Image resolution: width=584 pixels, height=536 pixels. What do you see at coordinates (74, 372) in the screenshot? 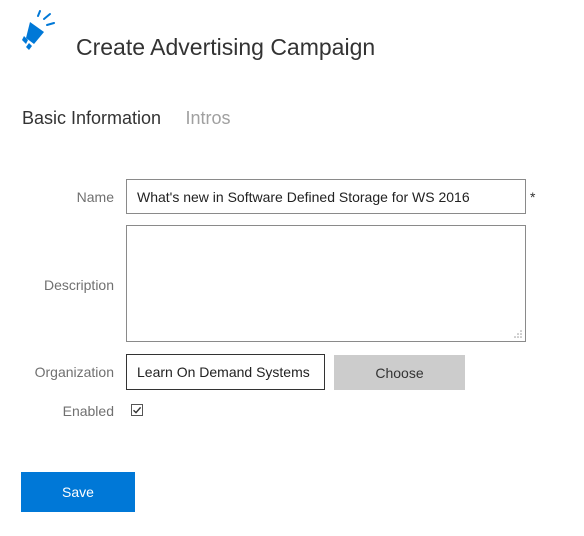
I see `organization-label: Organization` at bounding box center [74, 372].